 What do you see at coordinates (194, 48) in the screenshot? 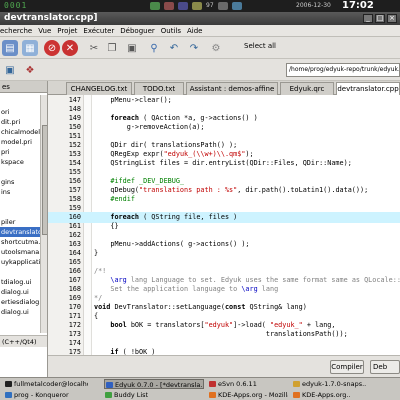
I see `redo-icon: ↷` at bounding box center [194, 48].